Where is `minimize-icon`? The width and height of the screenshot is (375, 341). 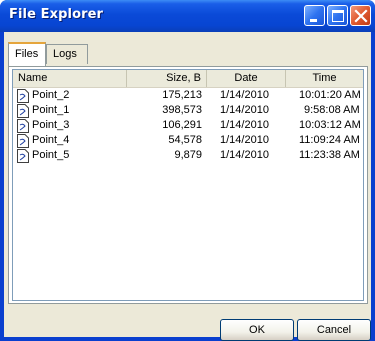
minimize-icon is located at coordinates (313, 20).